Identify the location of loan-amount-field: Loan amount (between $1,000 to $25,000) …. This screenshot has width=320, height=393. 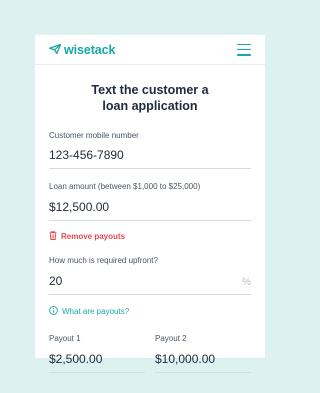
(150, 201).